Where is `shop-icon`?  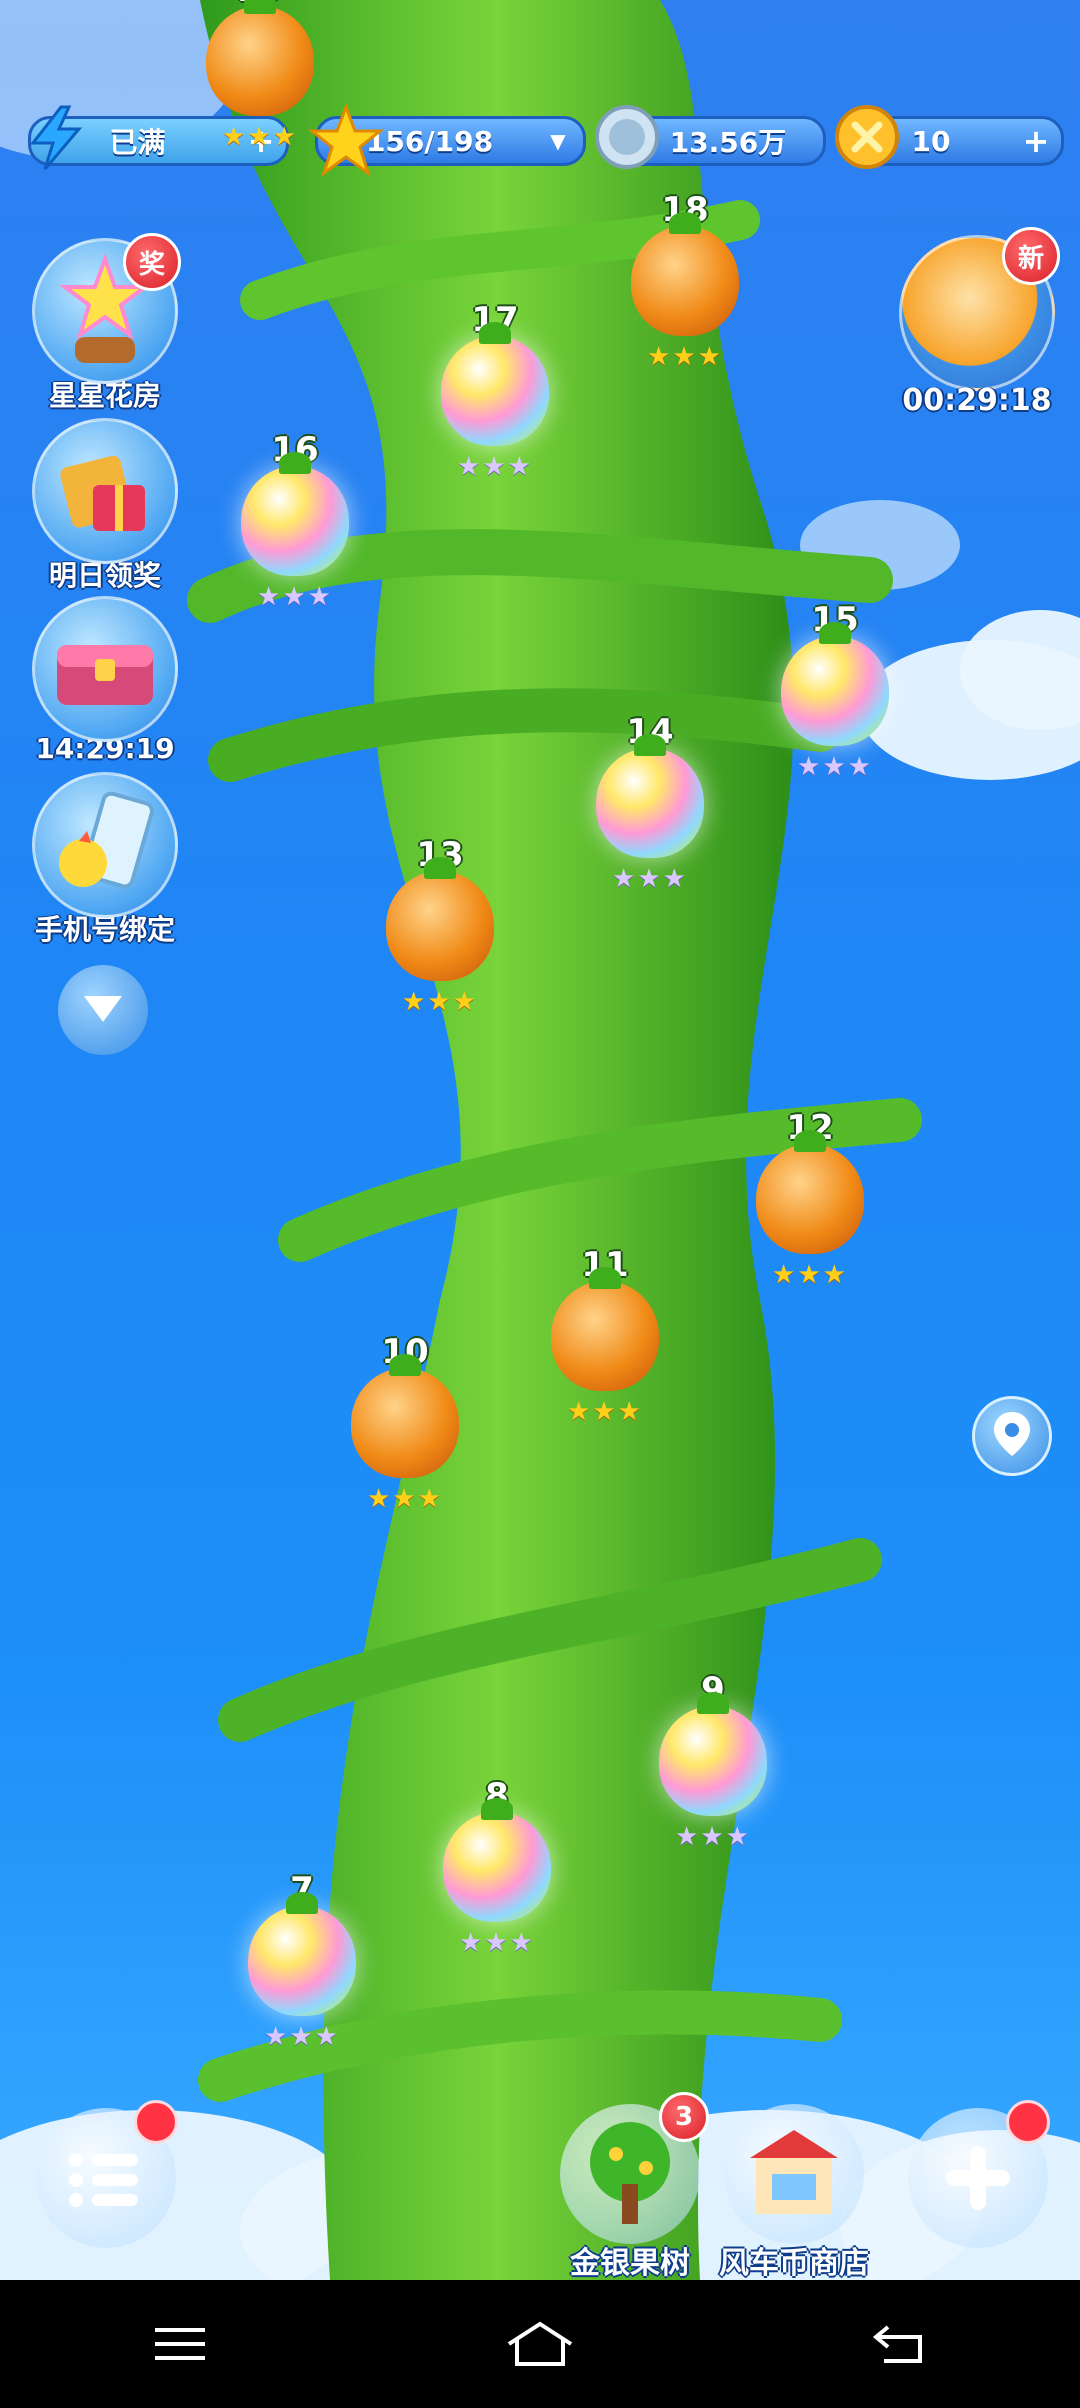 shop-icon is located at coordinates (794, 2174).